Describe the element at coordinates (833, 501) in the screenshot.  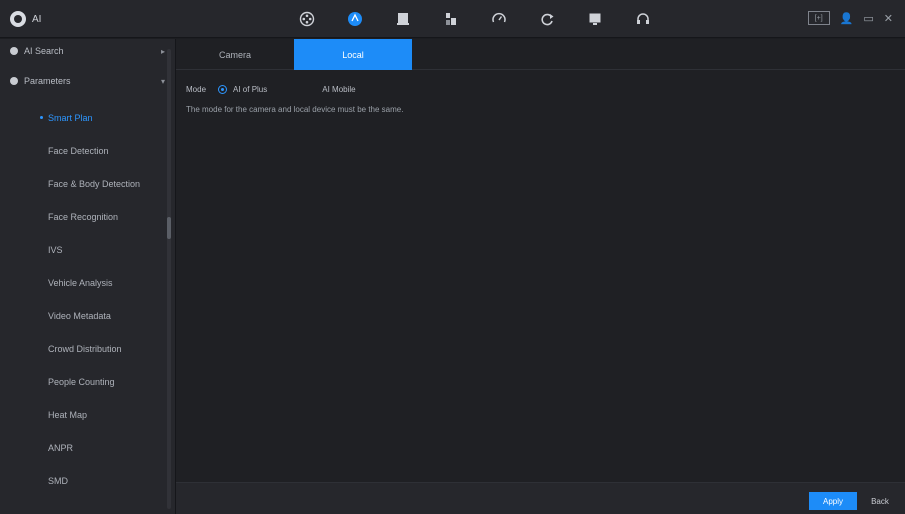
I see `apply-button: Apply` at that location.